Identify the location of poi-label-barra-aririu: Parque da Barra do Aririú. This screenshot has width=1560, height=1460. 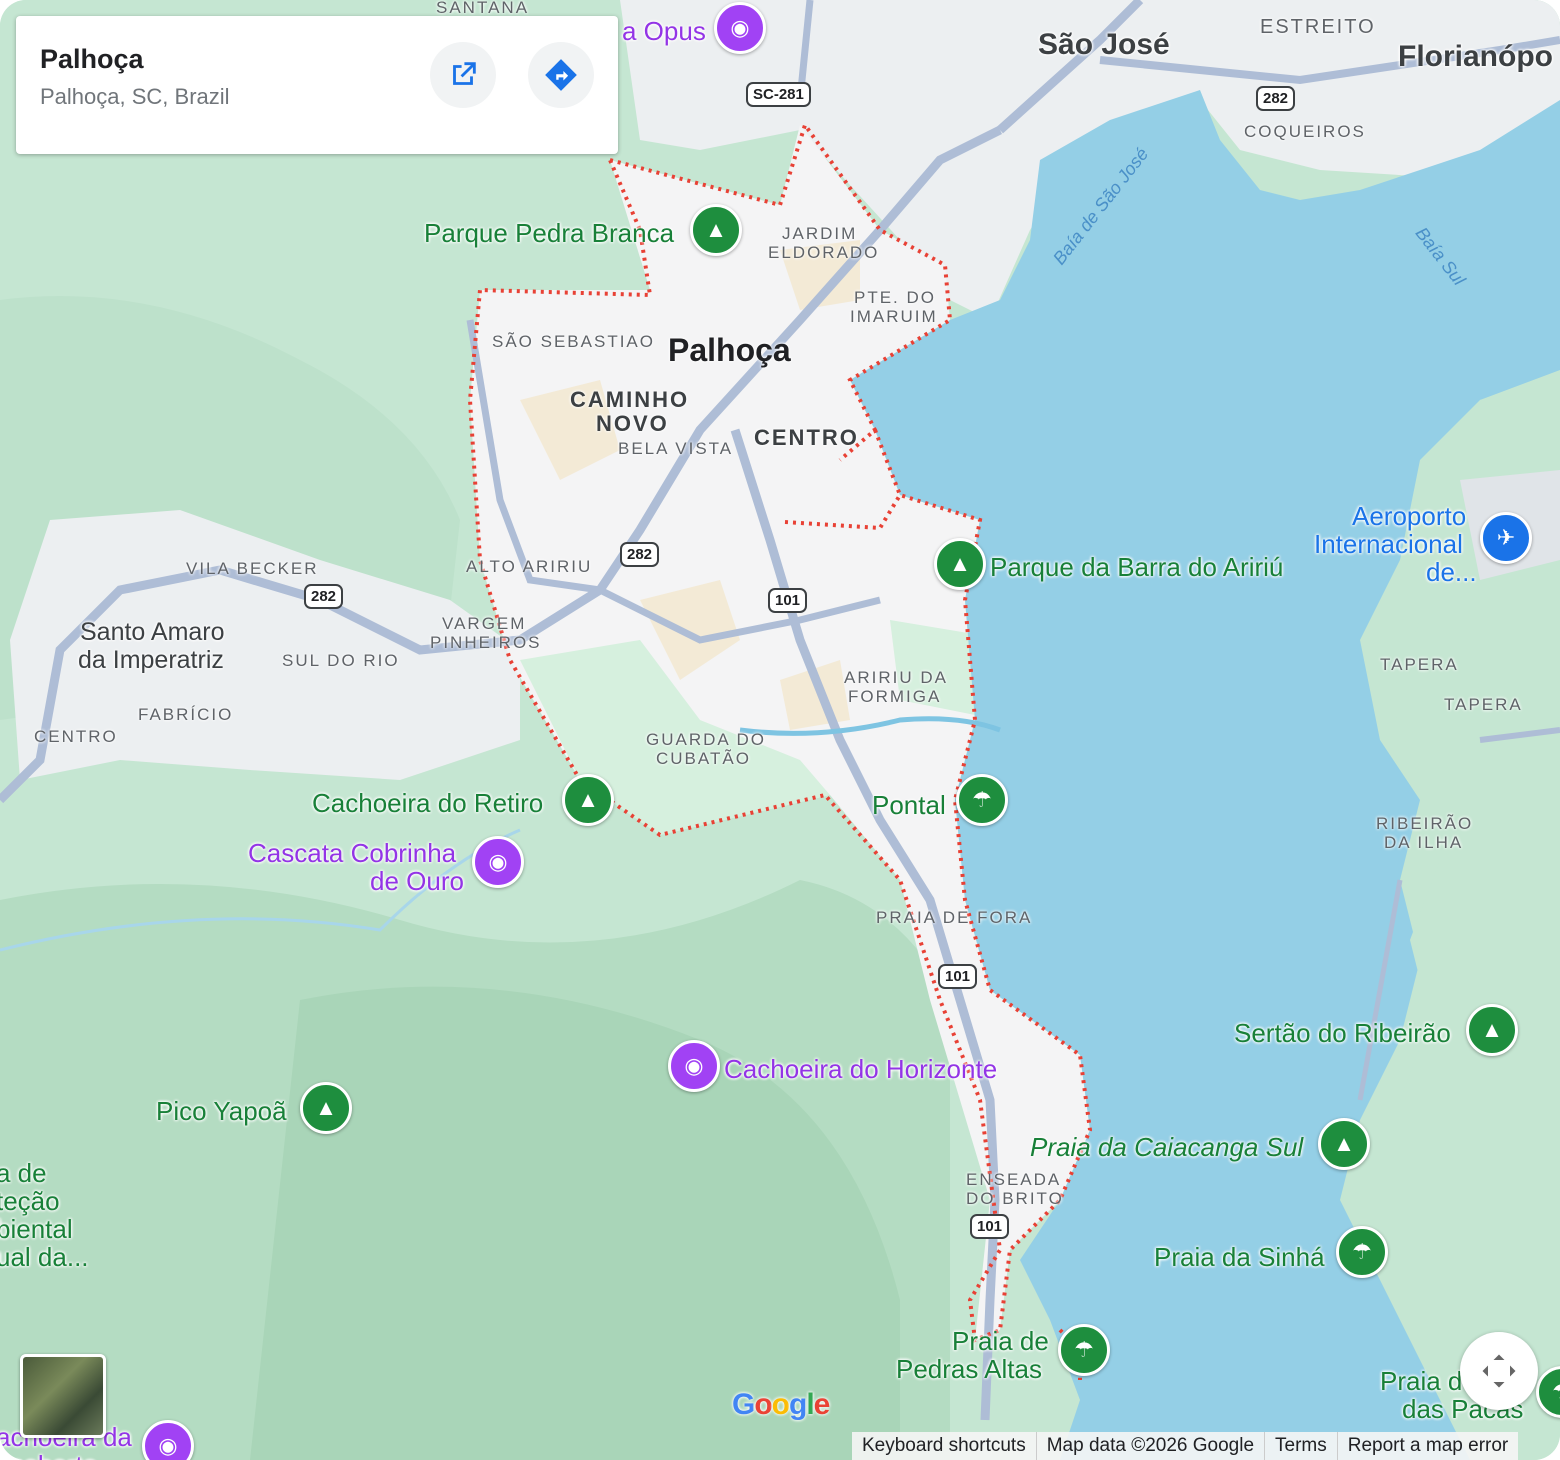
(1136, 567).